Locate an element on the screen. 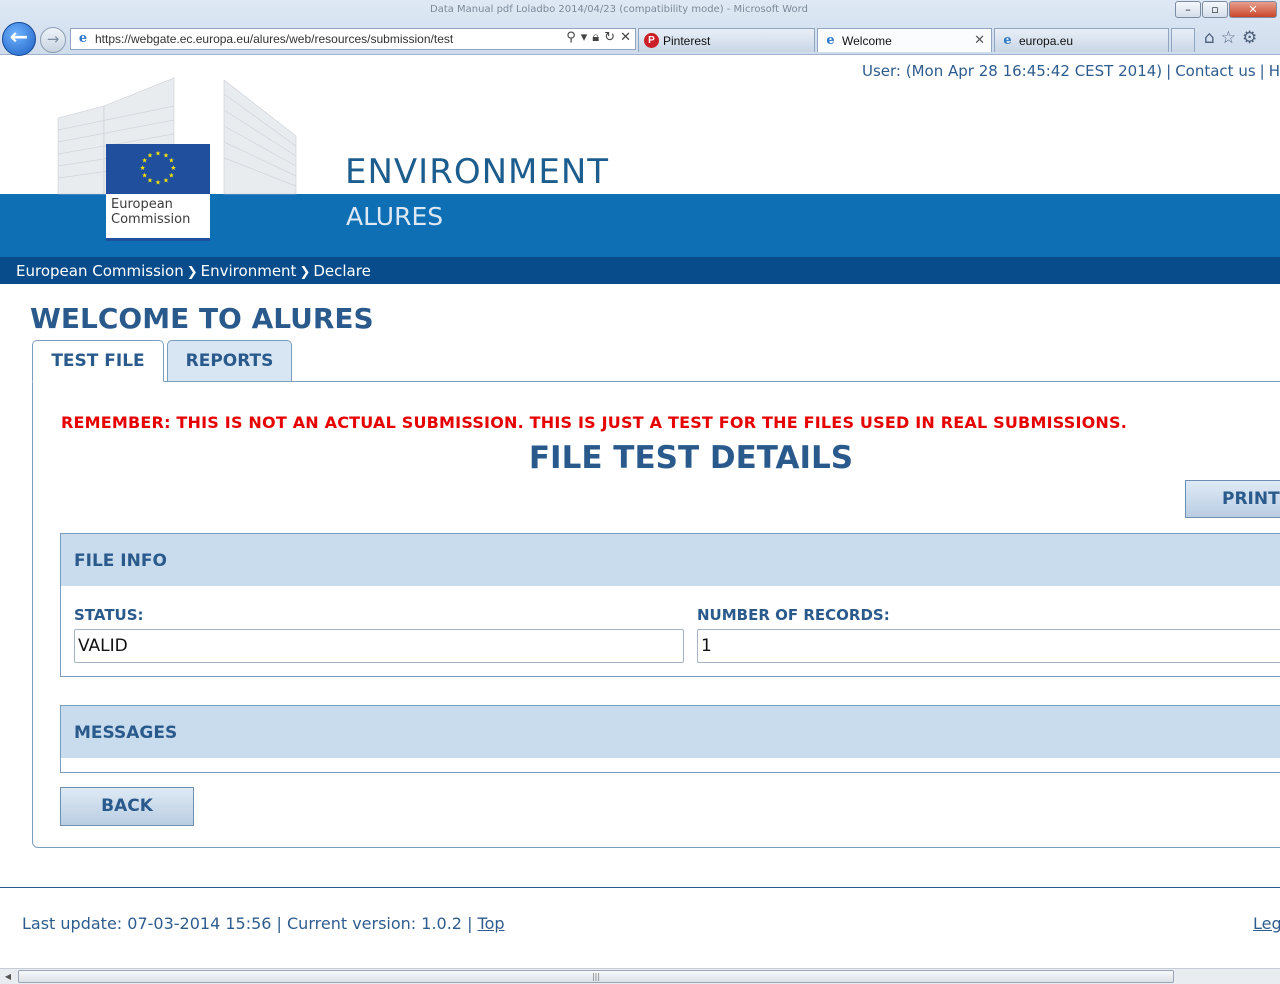 This screenshot has width=1280, height=984. number-of-records-label: NUMBER OF RECORDS: is located at coordinates (793, 615).